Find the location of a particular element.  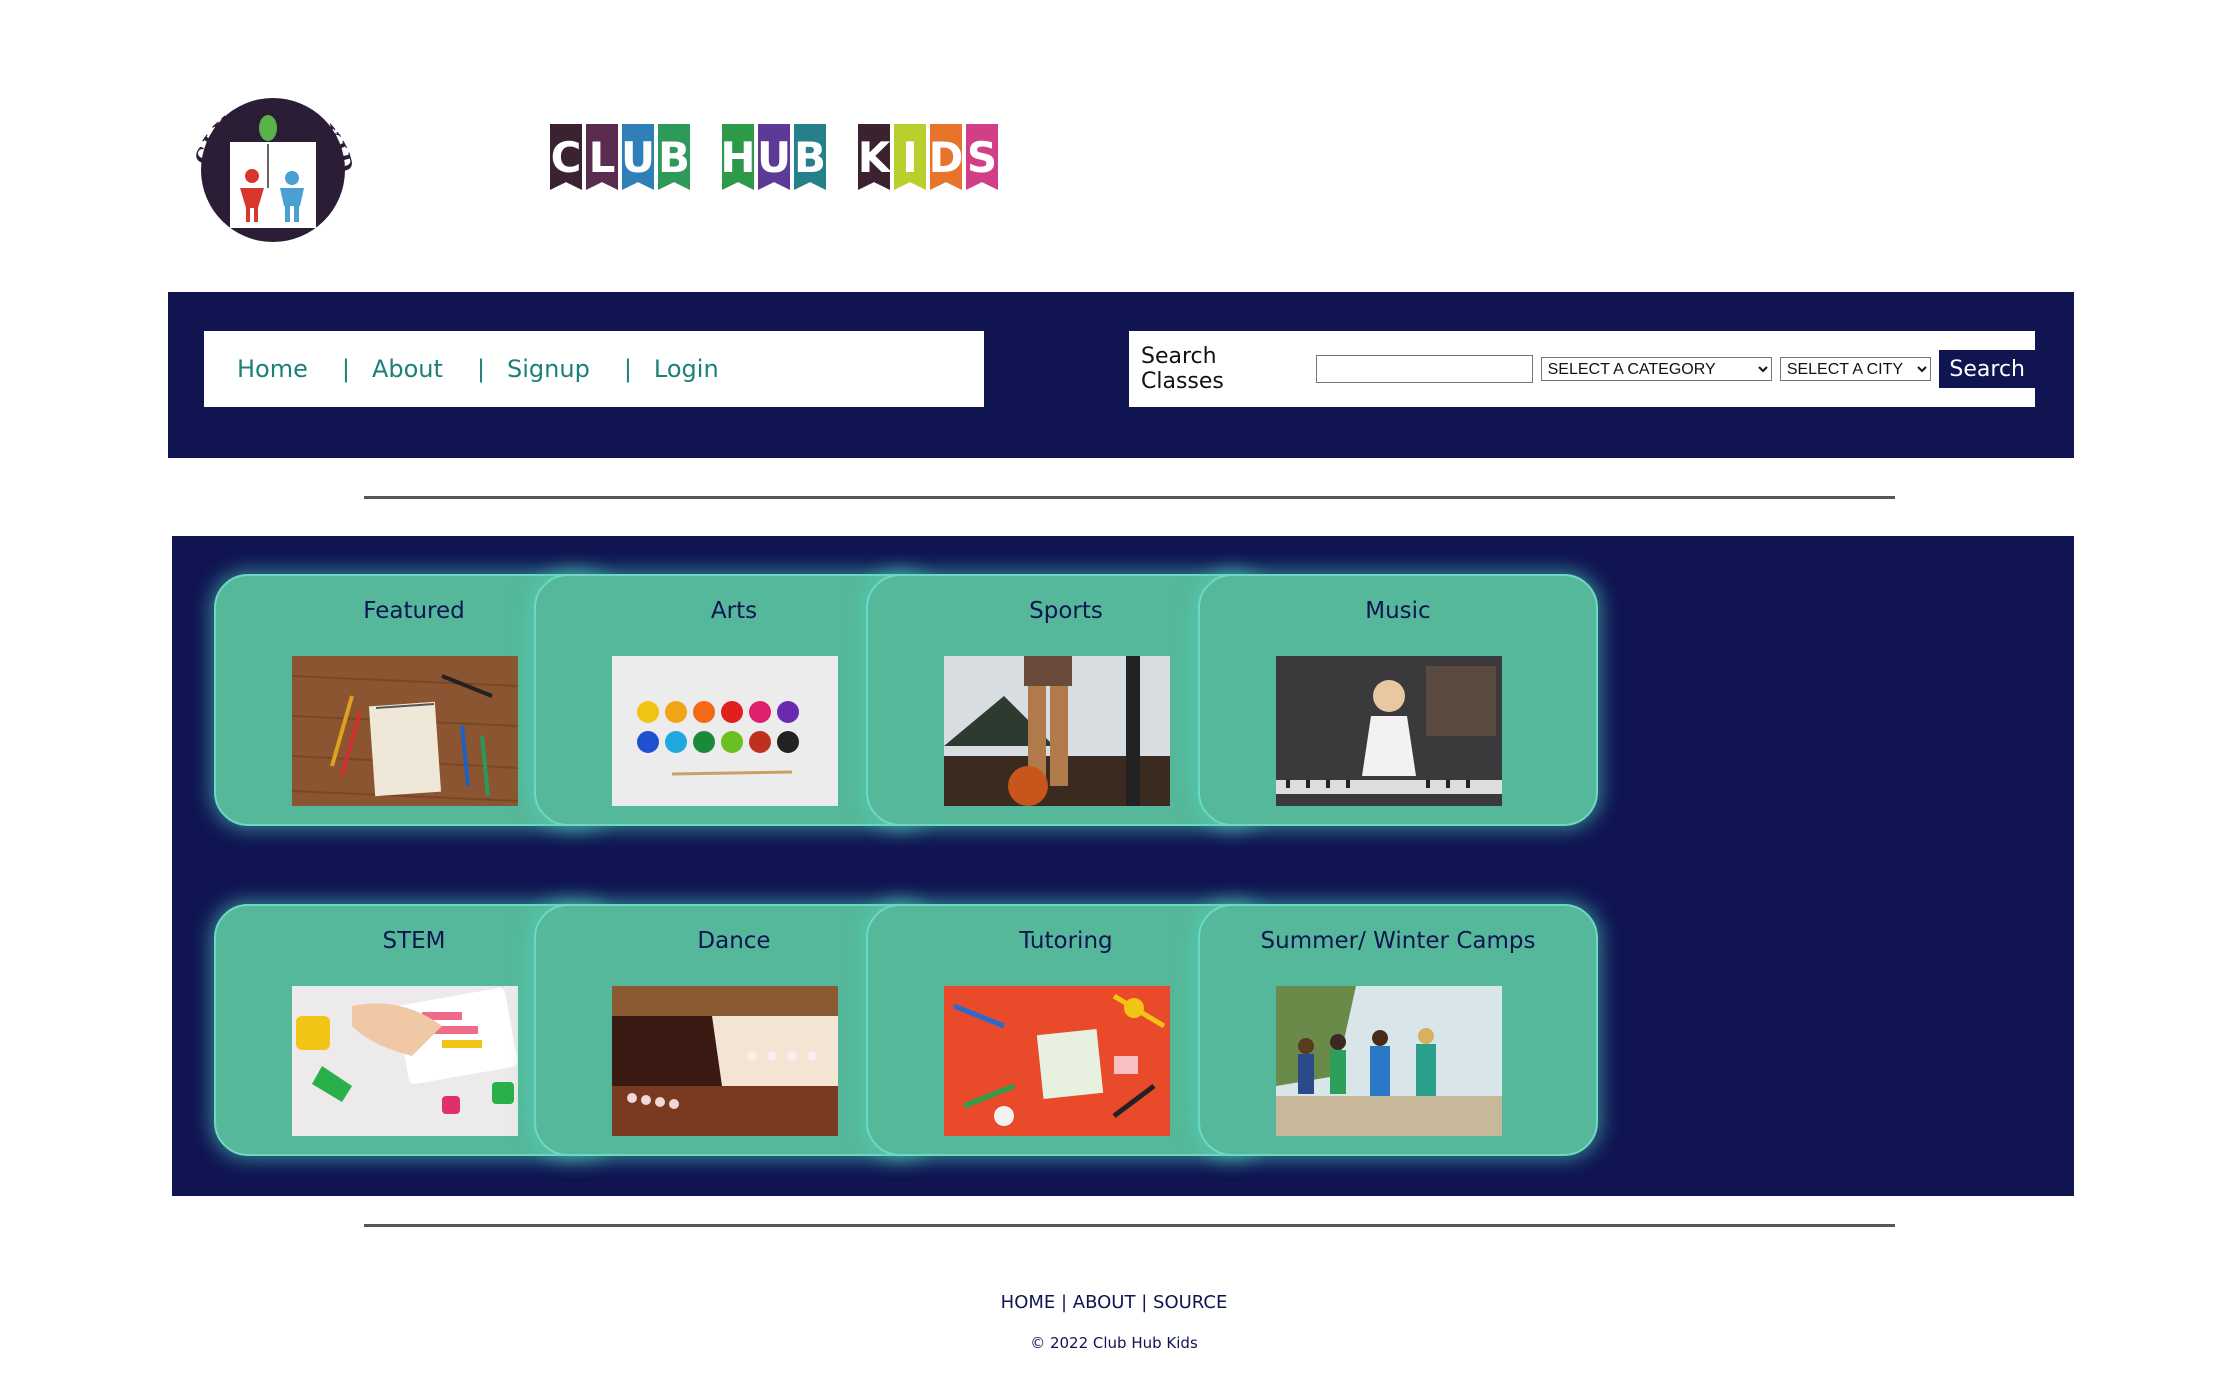

category-card-camps: Summer/ Winter Camps is located at coordinates (1398, 1030).